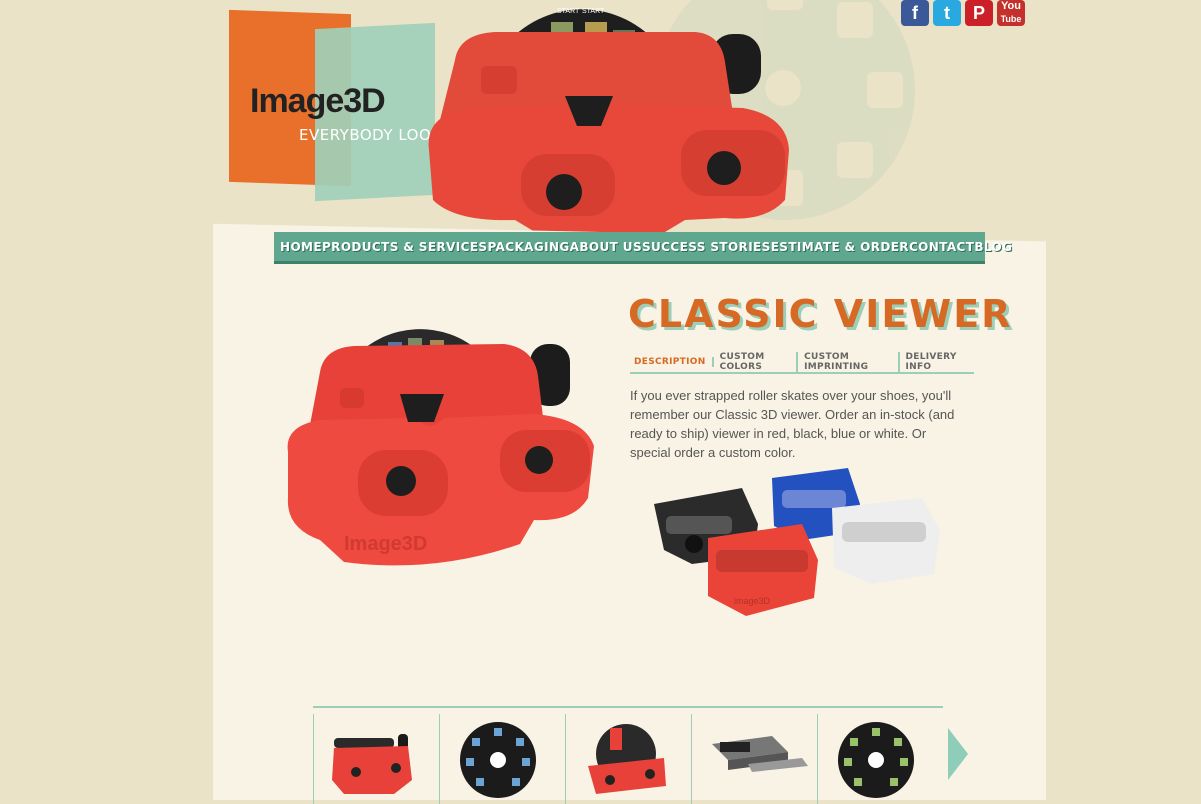 This screenshot has height=804, width=1201. I want to click on nav-estimate-order: ESTIMATE & ORDER, so click(840, 247).